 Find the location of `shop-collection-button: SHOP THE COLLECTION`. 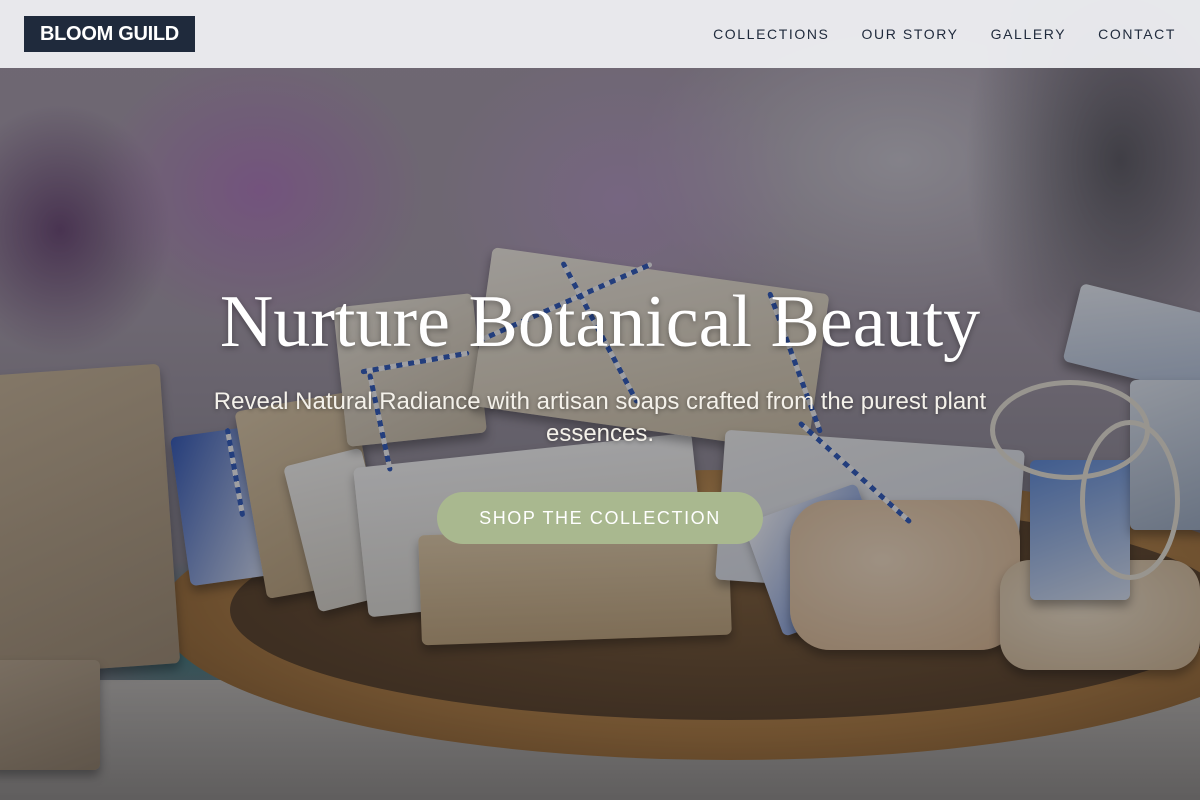

shop-collection-button: SHOP THE COLLECTION is located at coordinates (600, 518).